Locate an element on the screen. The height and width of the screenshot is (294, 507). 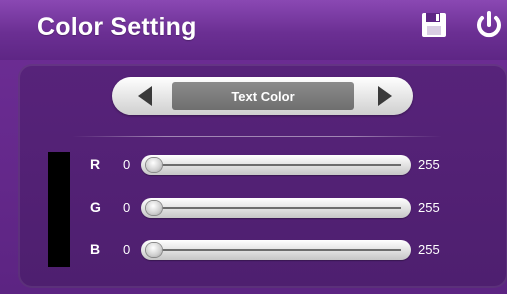
previous-button is located at coordinates (147, 96).